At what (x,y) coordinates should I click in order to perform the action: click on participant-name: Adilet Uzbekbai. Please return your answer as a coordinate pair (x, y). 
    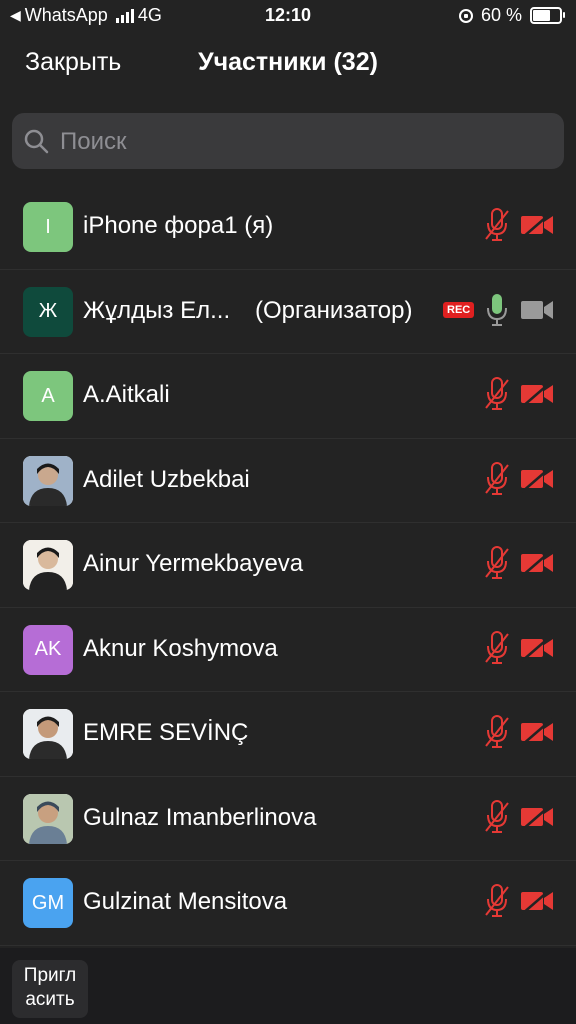
    Looking at the image, I should click on (166, 479).